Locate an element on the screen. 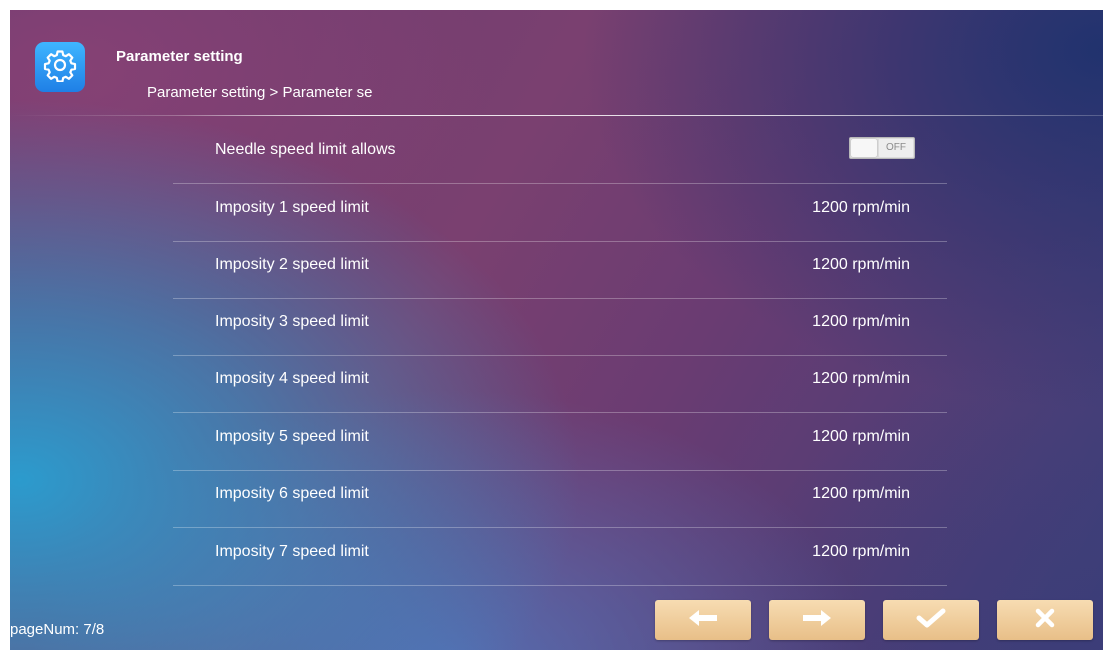  param-row-imposity-2: Imposity 2 speed limit 1200 rpm/min is located at coordinates (560, 270).